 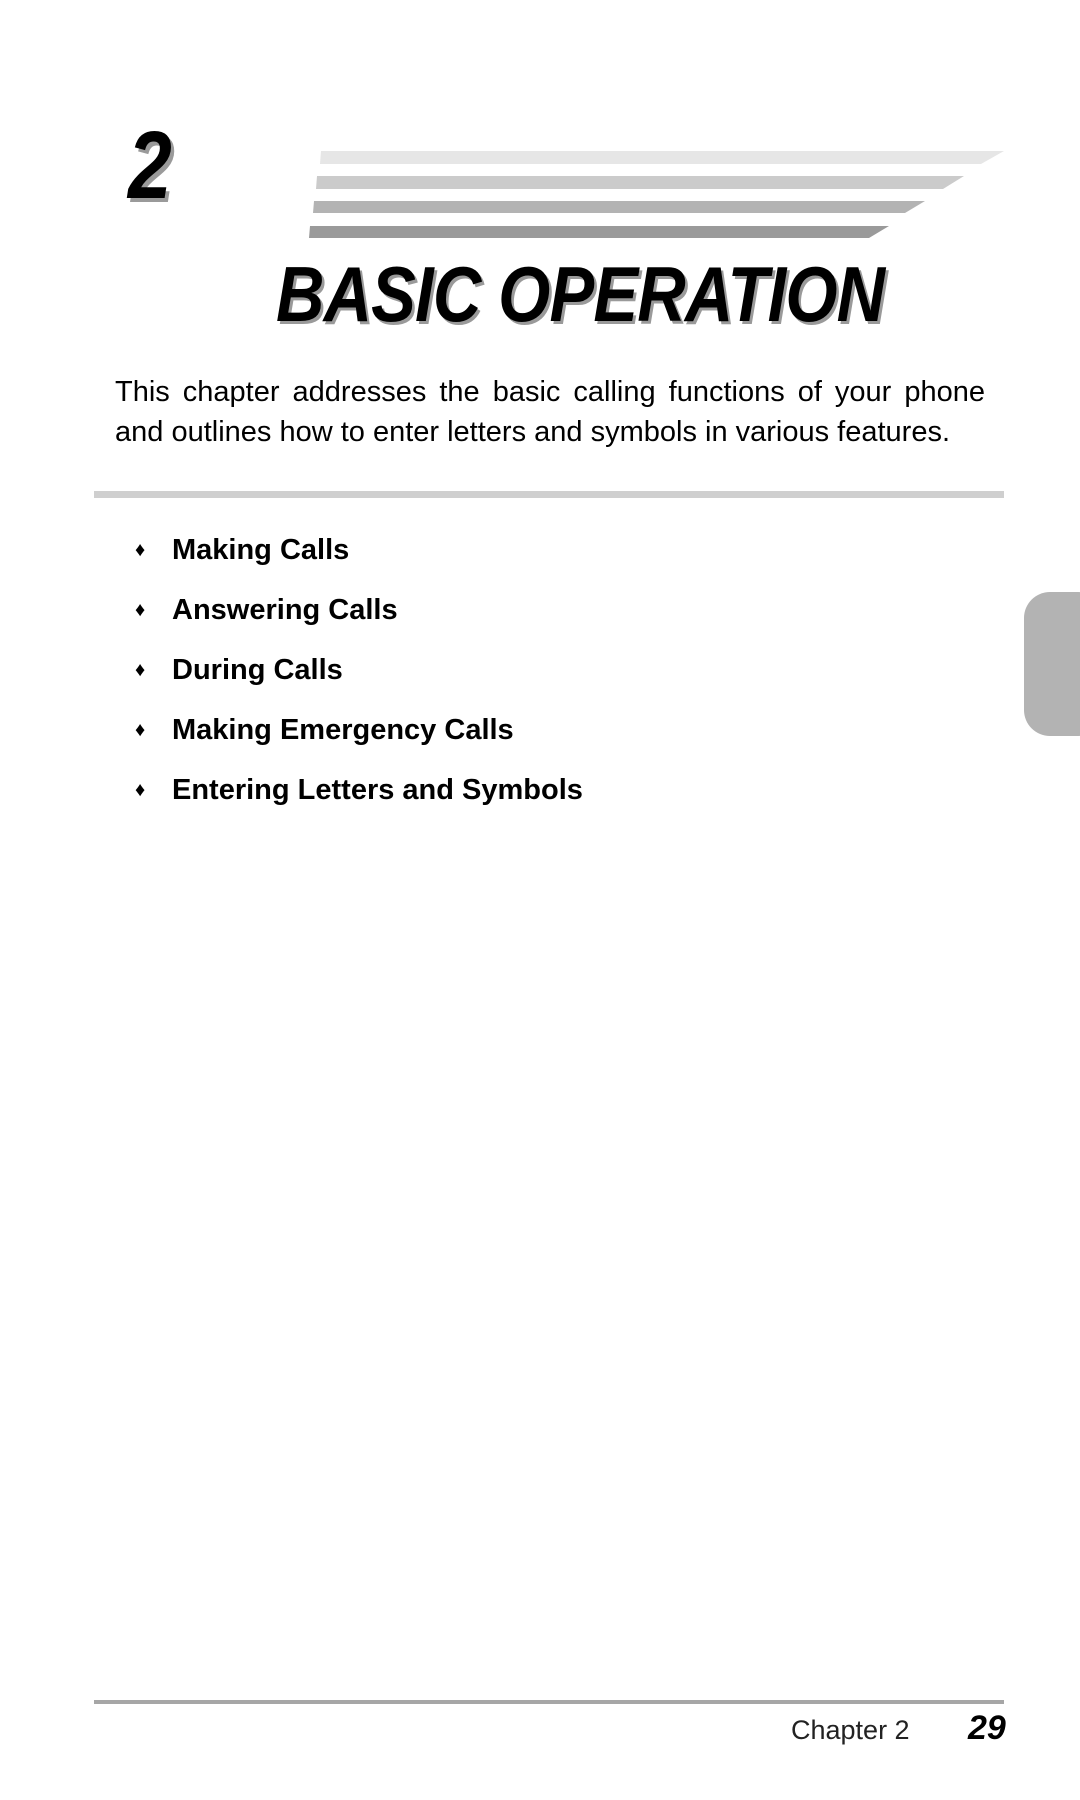 I want to click on topic-label: Making Emergency Calls, so click(x=343, y=730).